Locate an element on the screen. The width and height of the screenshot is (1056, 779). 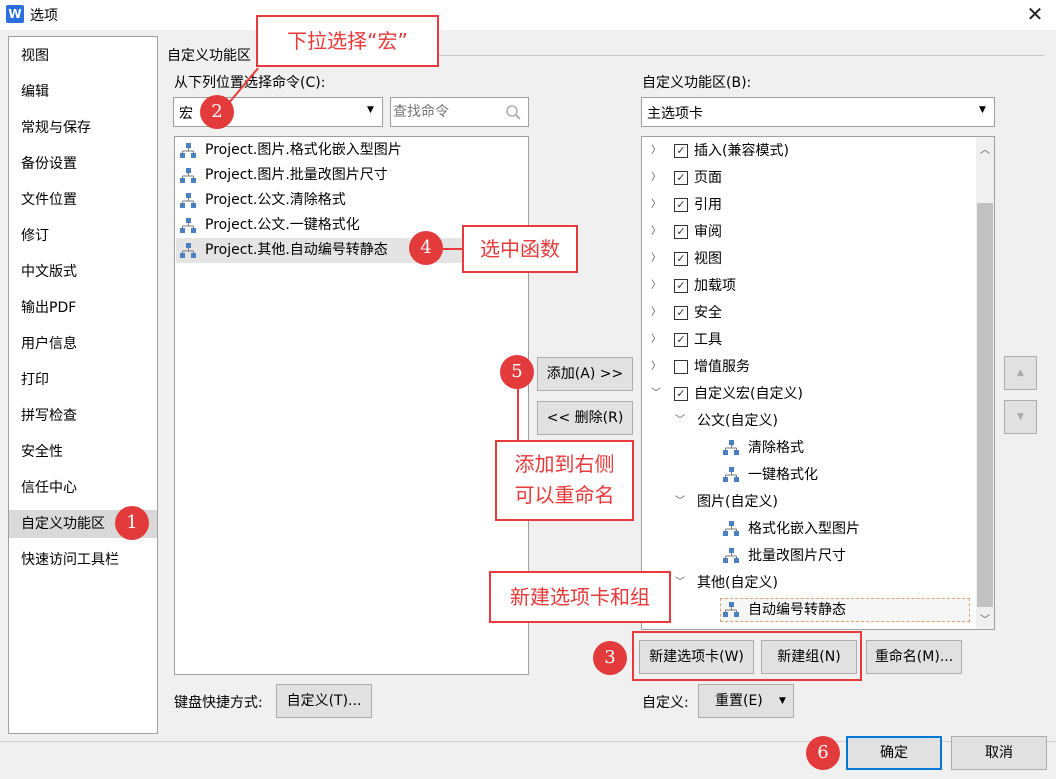
ok-button: 确定 is located at coordinates (894, 753).